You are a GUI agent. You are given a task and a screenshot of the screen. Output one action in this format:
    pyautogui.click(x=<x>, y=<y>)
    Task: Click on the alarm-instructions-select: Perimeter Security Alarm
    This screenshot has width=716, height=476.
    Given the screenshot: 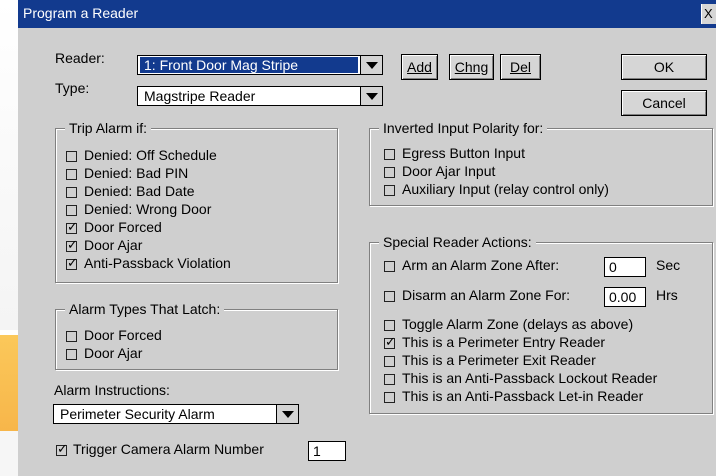 What is the action you would take?
    pyautogui.click(x=176, y=414)
    